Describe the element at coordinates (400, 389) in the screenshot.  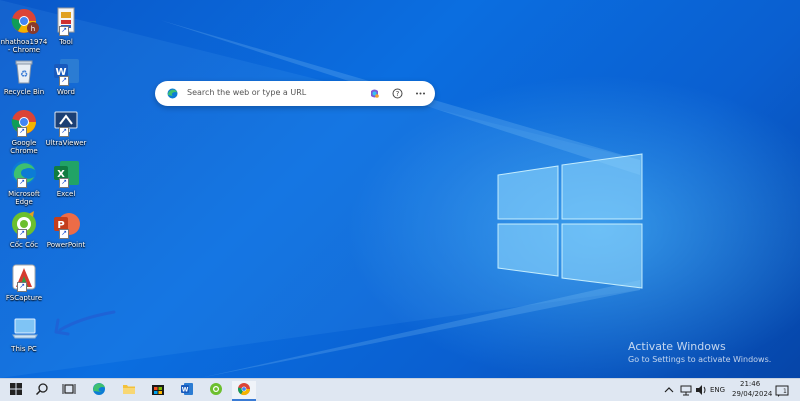
I see `taskbar: W ENG 21:46 29/04/2024 1` at that location.